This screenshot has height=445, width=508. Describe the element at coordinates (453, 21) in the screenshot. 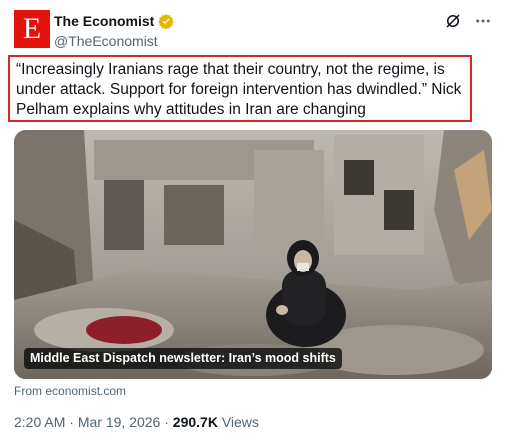

I see `grok-icon` at that location.